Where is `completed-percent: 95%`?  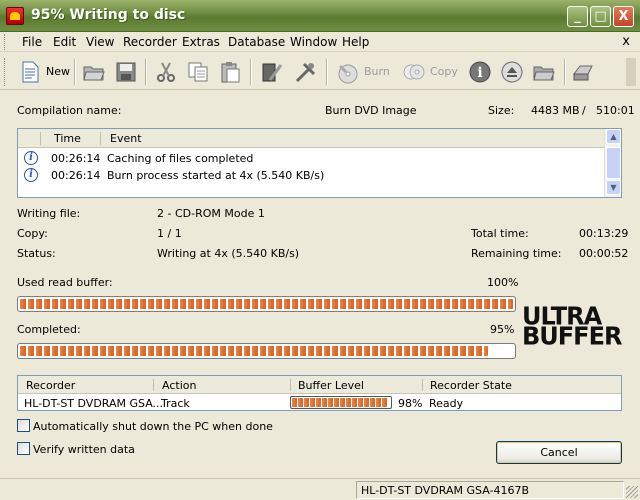
completed-percent: 95% is located at coordinates (502, 329).